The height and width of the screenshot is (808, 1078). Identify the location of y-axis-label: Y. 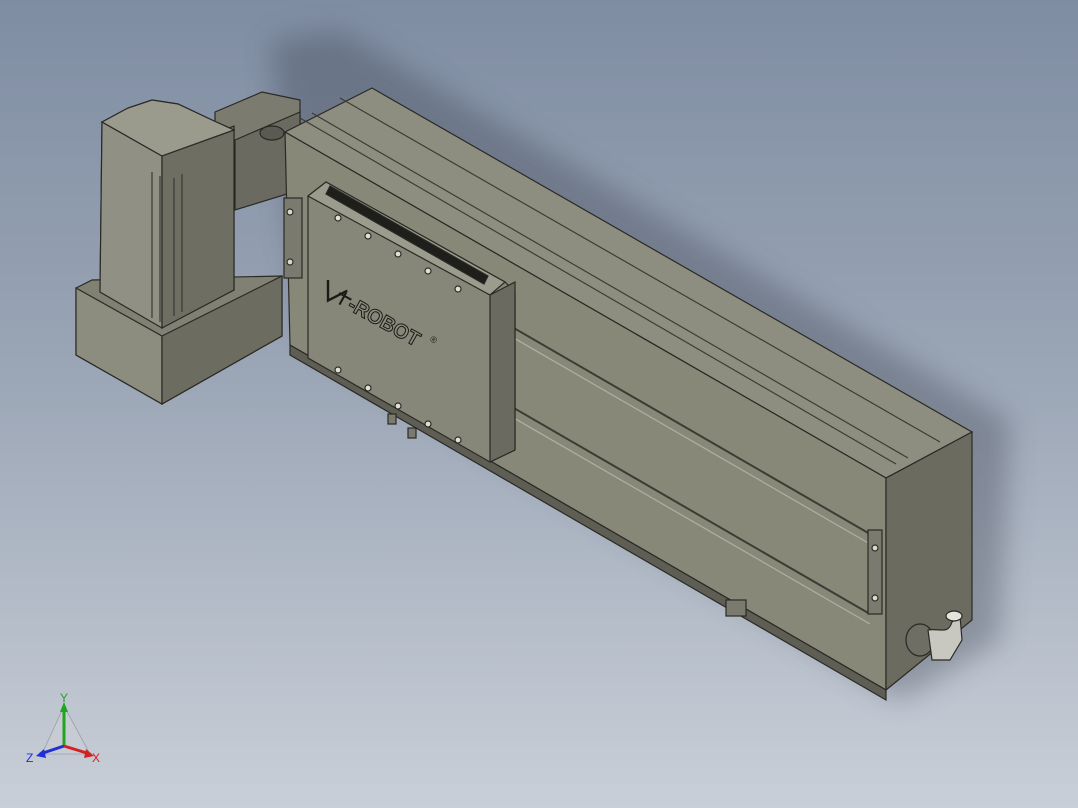
(64, 698).